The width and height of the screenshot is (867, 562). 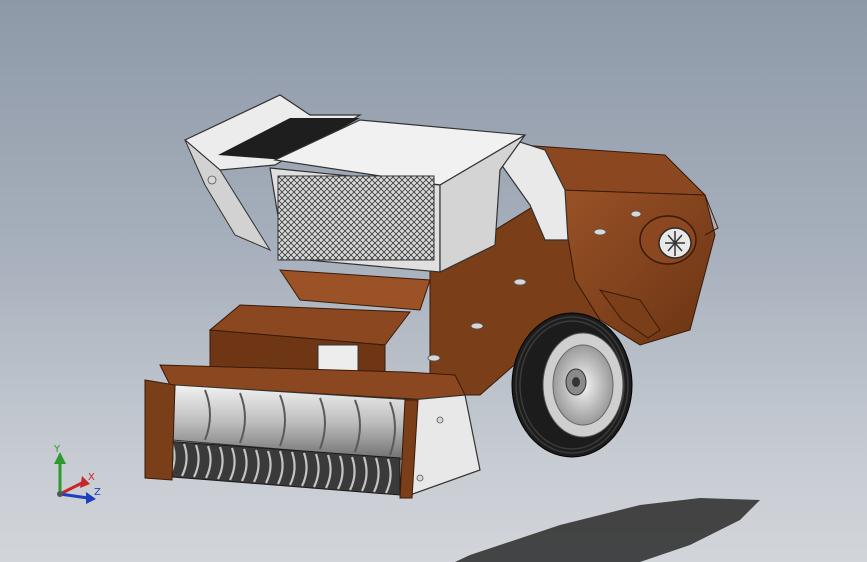 I want to click on wheel, so click(x=572, y=385).